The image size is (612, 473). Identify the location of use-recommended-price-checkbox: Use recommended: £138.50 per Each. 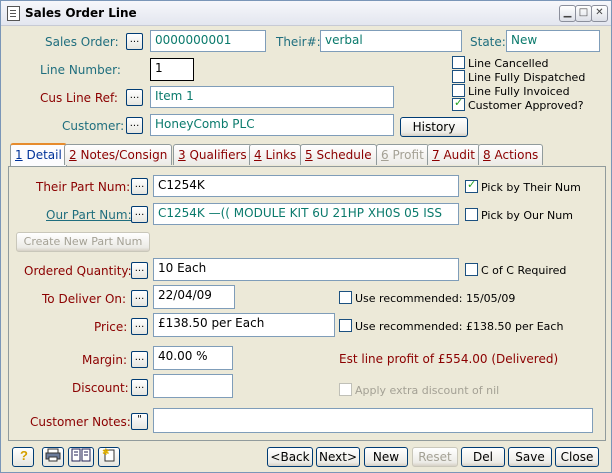
(451, 326).